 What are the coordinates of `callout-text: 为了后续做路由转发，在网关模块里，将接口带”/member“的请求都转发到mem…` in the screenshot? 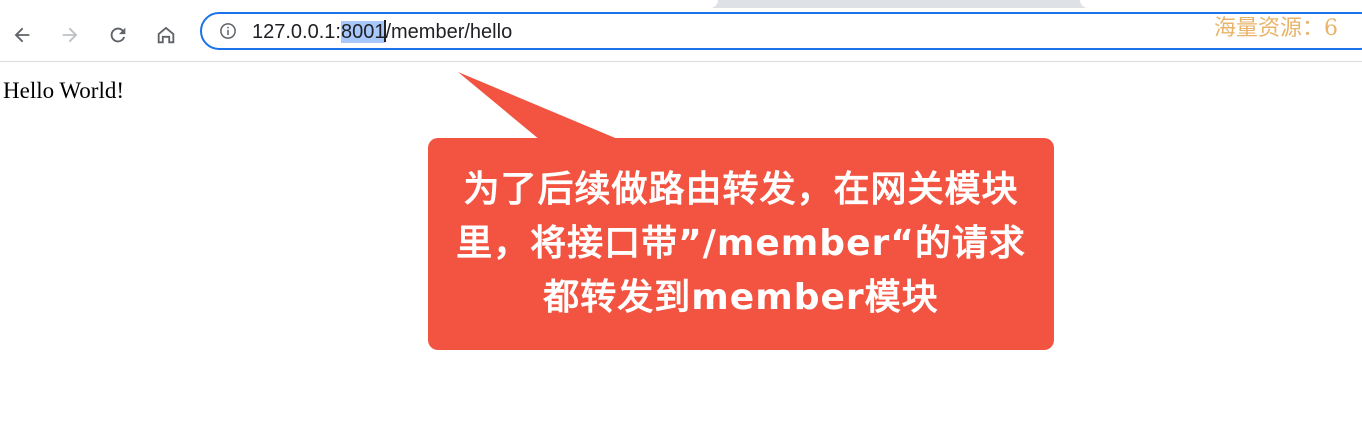 It's located at (741, 243).